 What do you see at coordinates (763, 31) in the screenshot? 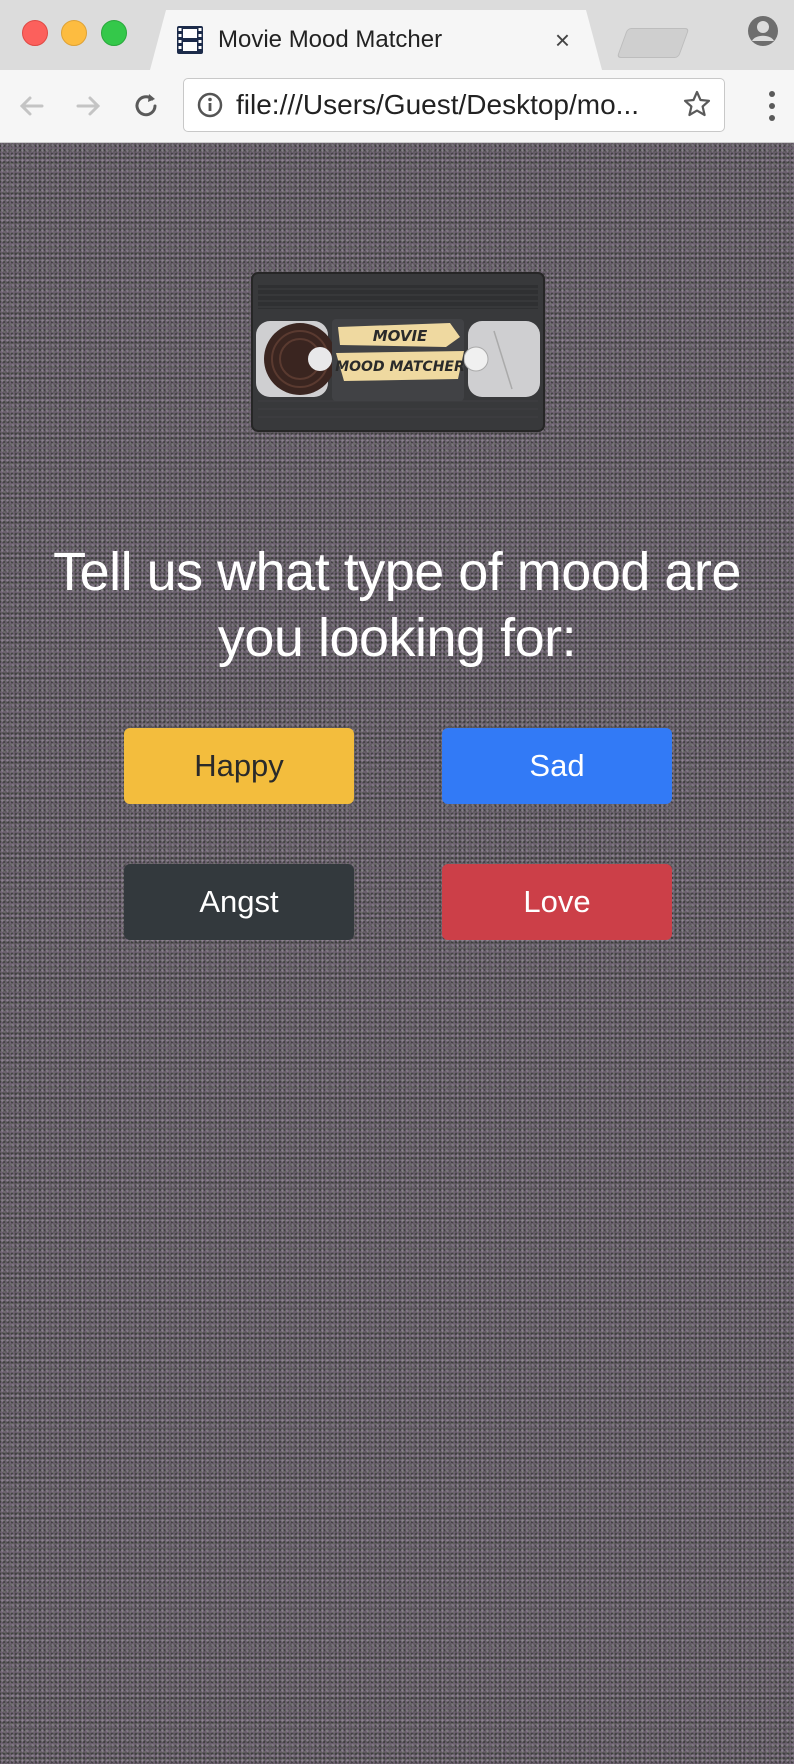
I see `profile-icon` at bounding box center [763, 31].